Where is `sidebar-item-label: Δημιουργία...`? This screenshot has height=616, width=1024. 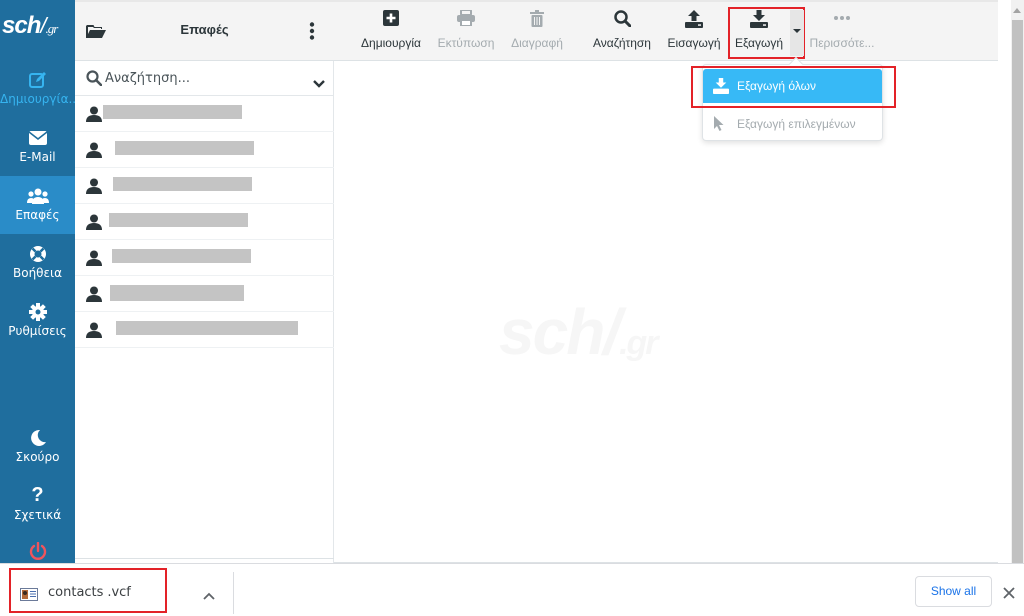
sidebar-item-label: Δημιουργία... is located at coordinates (37, 99).